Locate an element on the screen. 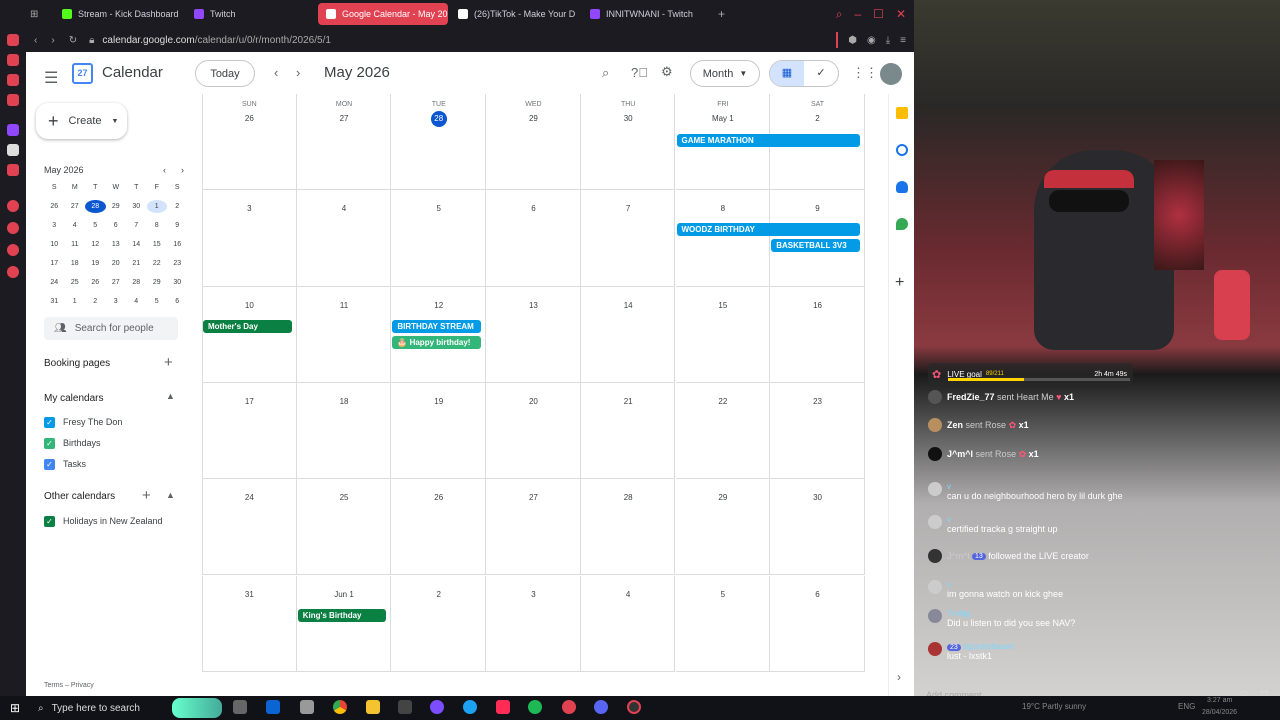  back-icon: ‹ is located at coordinates (35, 40).